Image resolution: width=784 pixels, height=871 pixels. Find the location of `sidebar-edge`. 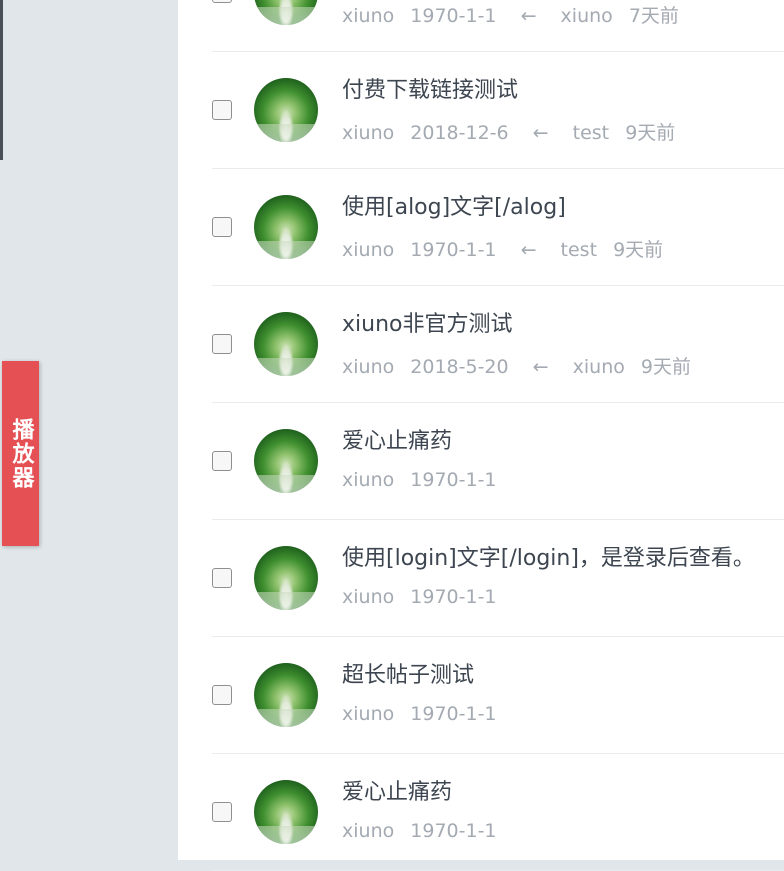

sidebar-edge is located at coordinates (1, 80).